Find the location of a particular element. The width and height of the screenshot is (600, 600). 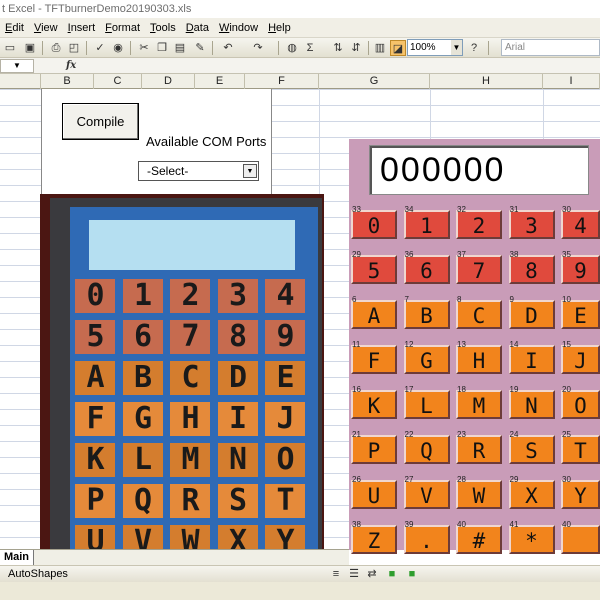

select-all-corner is located at coordinates (20, 81).